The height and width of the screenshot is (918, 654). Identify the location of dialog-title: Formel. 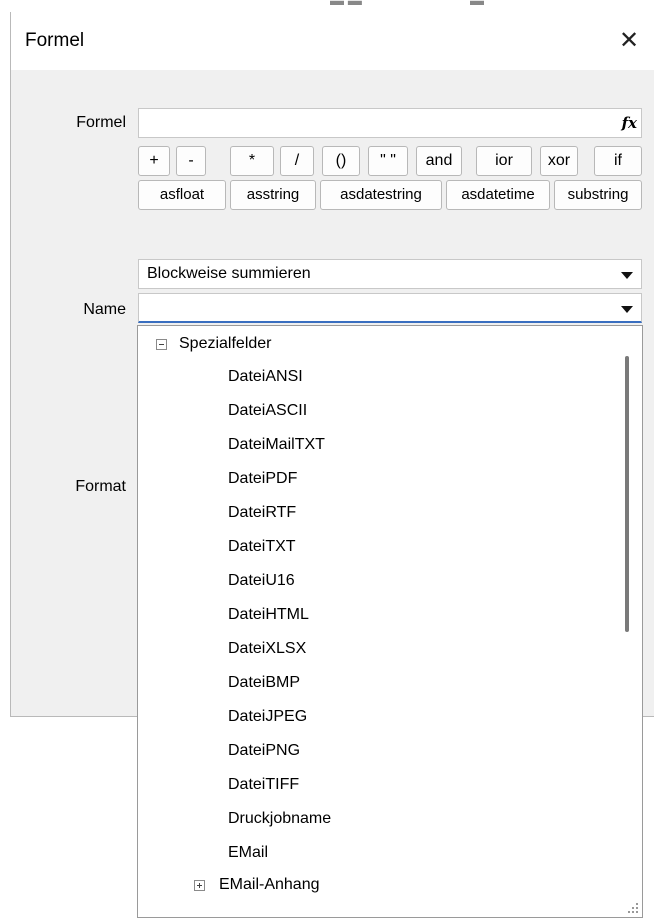
(55, 40).